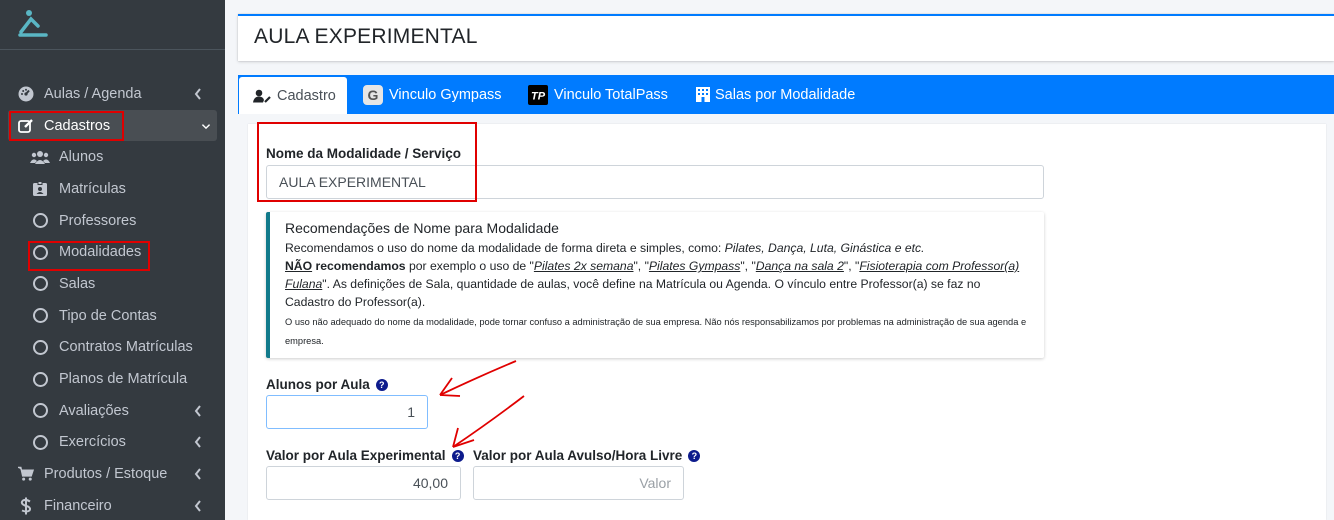 The height and width of the screenshot is (520, 1334). I want to click on tab-vinculo-totalpass: TP Vinculo TotalPass, so click(598, 94).